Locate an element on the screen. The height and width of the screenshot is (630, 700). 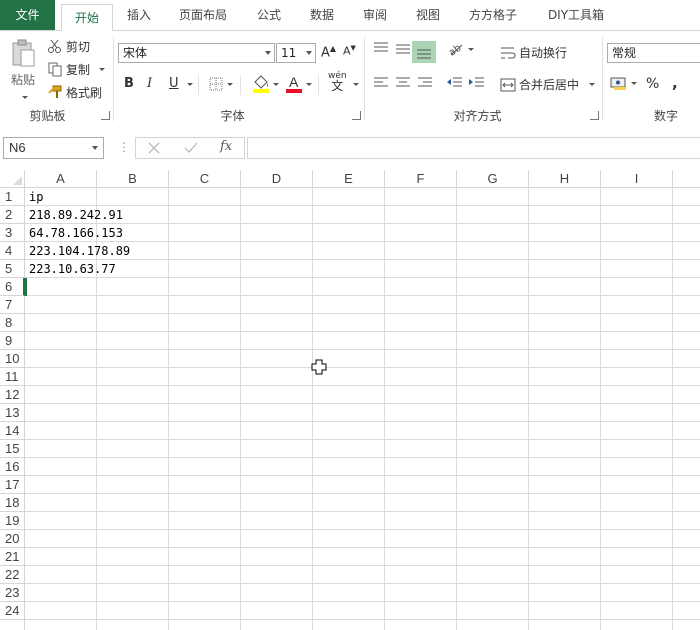
row-header-11: 11 is located at coordinates (12, 377).